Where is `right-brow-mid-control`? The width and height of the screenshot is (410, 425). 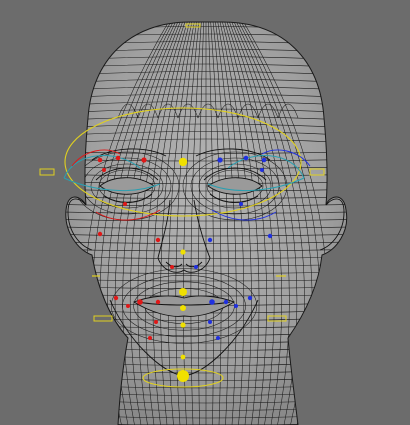 right-brow-mid-control is located at coordinates (246, 158).